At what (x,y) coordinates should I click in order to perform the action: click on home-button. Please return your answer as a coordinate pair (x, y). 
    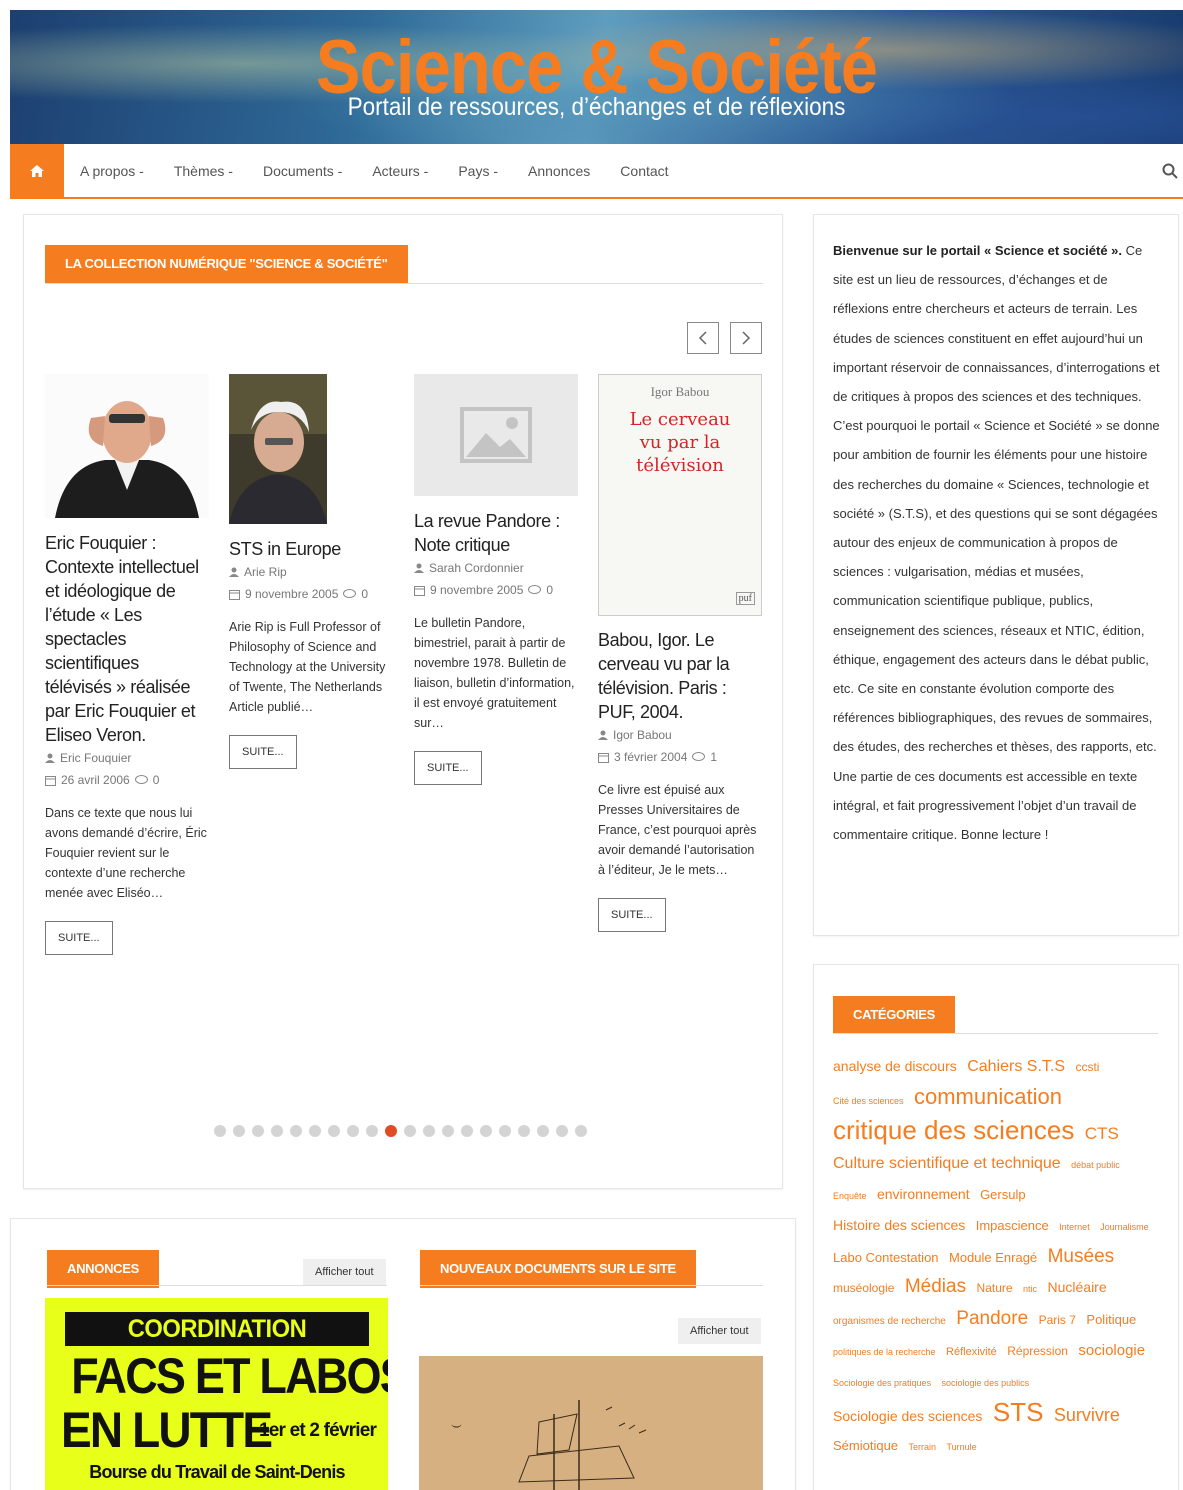
    Looking at the image, I should click on (37, 170).